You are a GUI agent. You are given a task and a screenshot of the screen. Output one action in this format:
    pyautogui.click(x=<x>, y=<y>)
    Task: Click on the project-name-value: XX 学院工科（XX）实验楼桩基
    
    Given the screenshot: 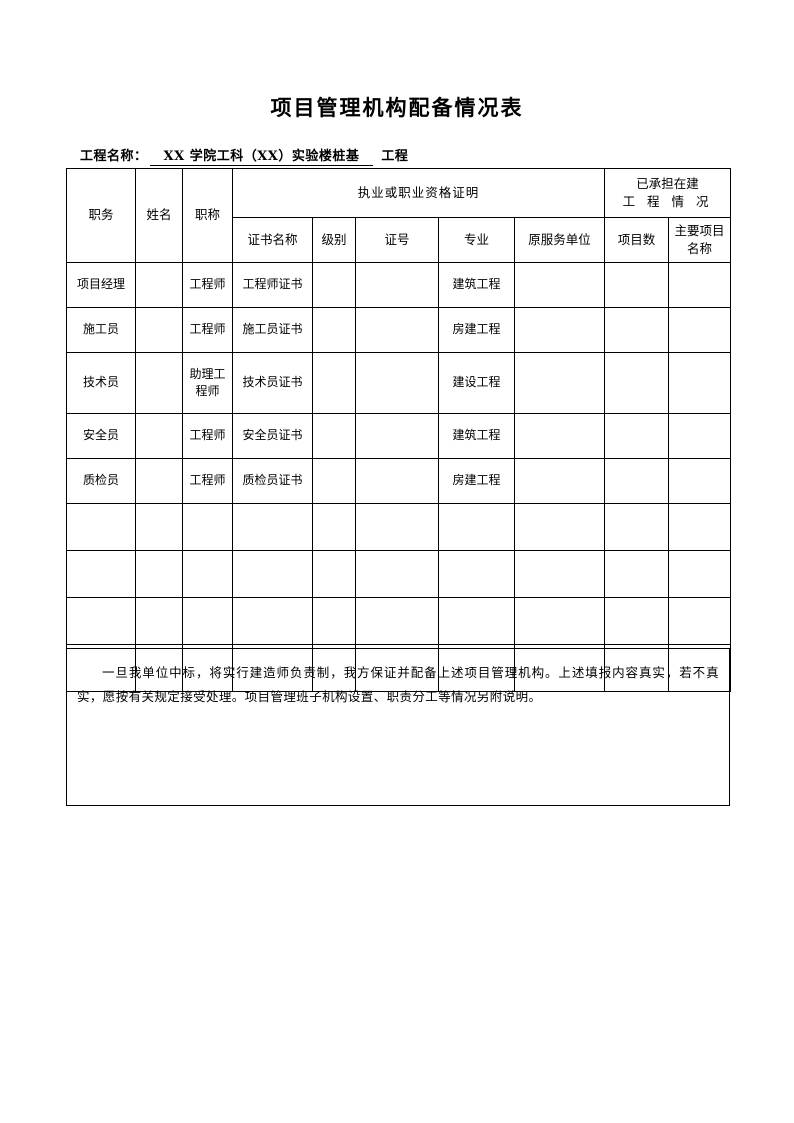 What is the action you would take?
    pyautogui.click(x=261, y=155)
    